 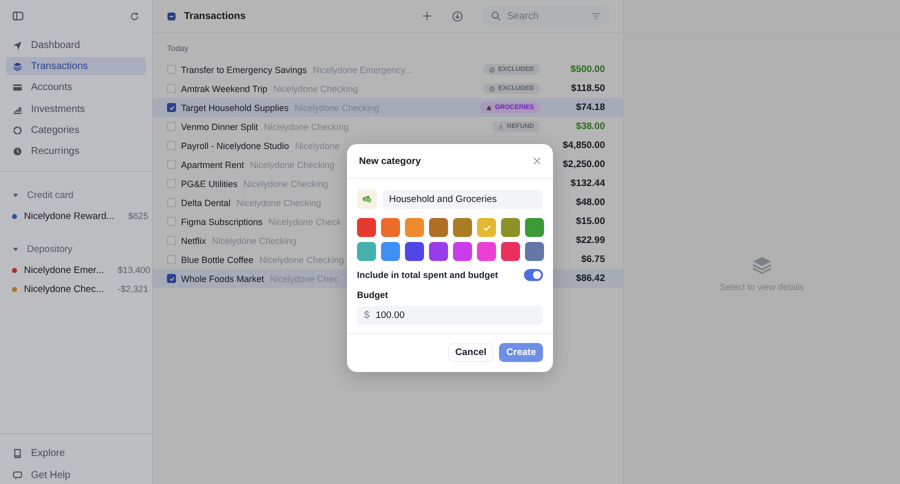 I want to click on transaction-name: PG&E Utilities, so click(x=209, y=183).